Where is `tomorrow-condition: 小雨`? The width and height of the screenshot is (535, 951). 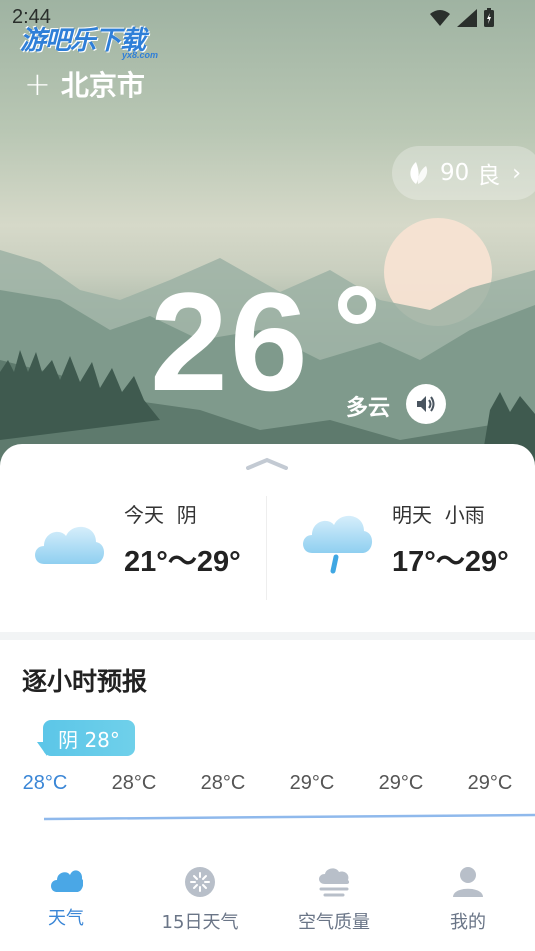
tomorrow-condition: 小雨 is located at coordinates (464, 515).